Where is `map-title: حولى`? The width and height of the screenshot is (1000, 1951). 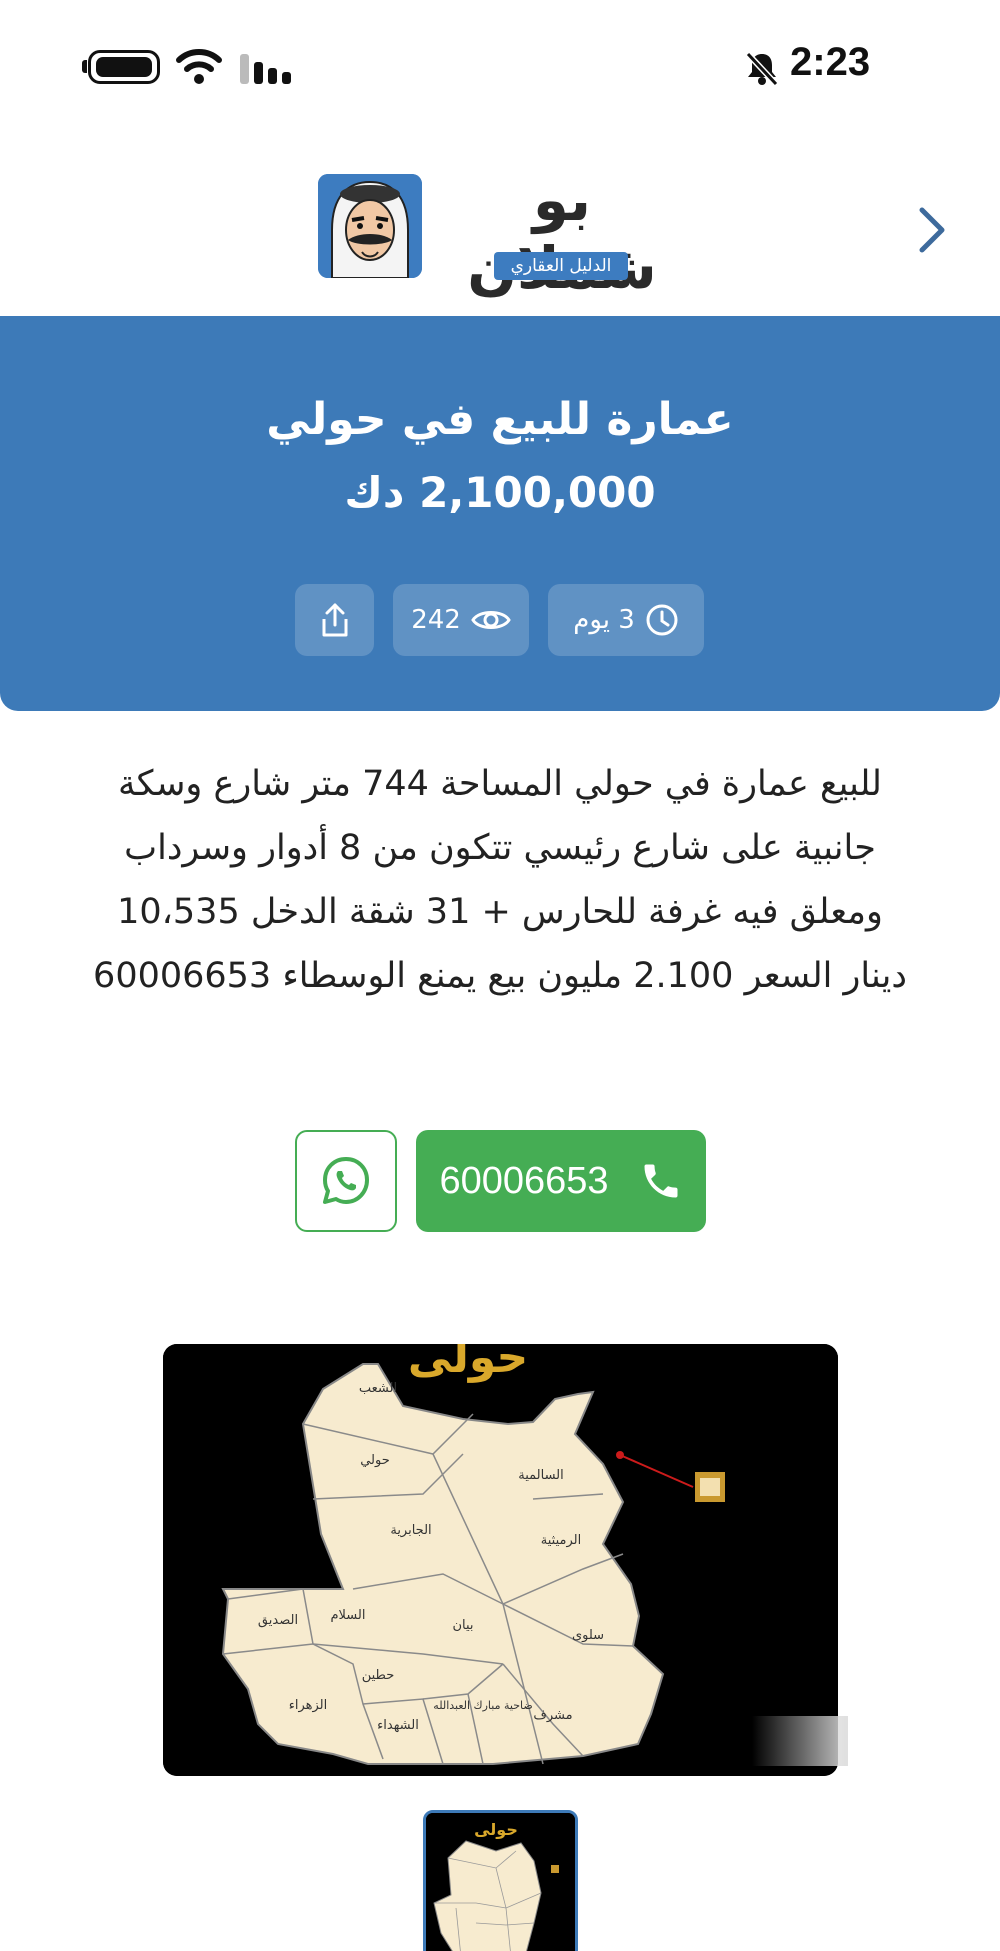
map-title: حولى is located at coordinates (468, 1363).